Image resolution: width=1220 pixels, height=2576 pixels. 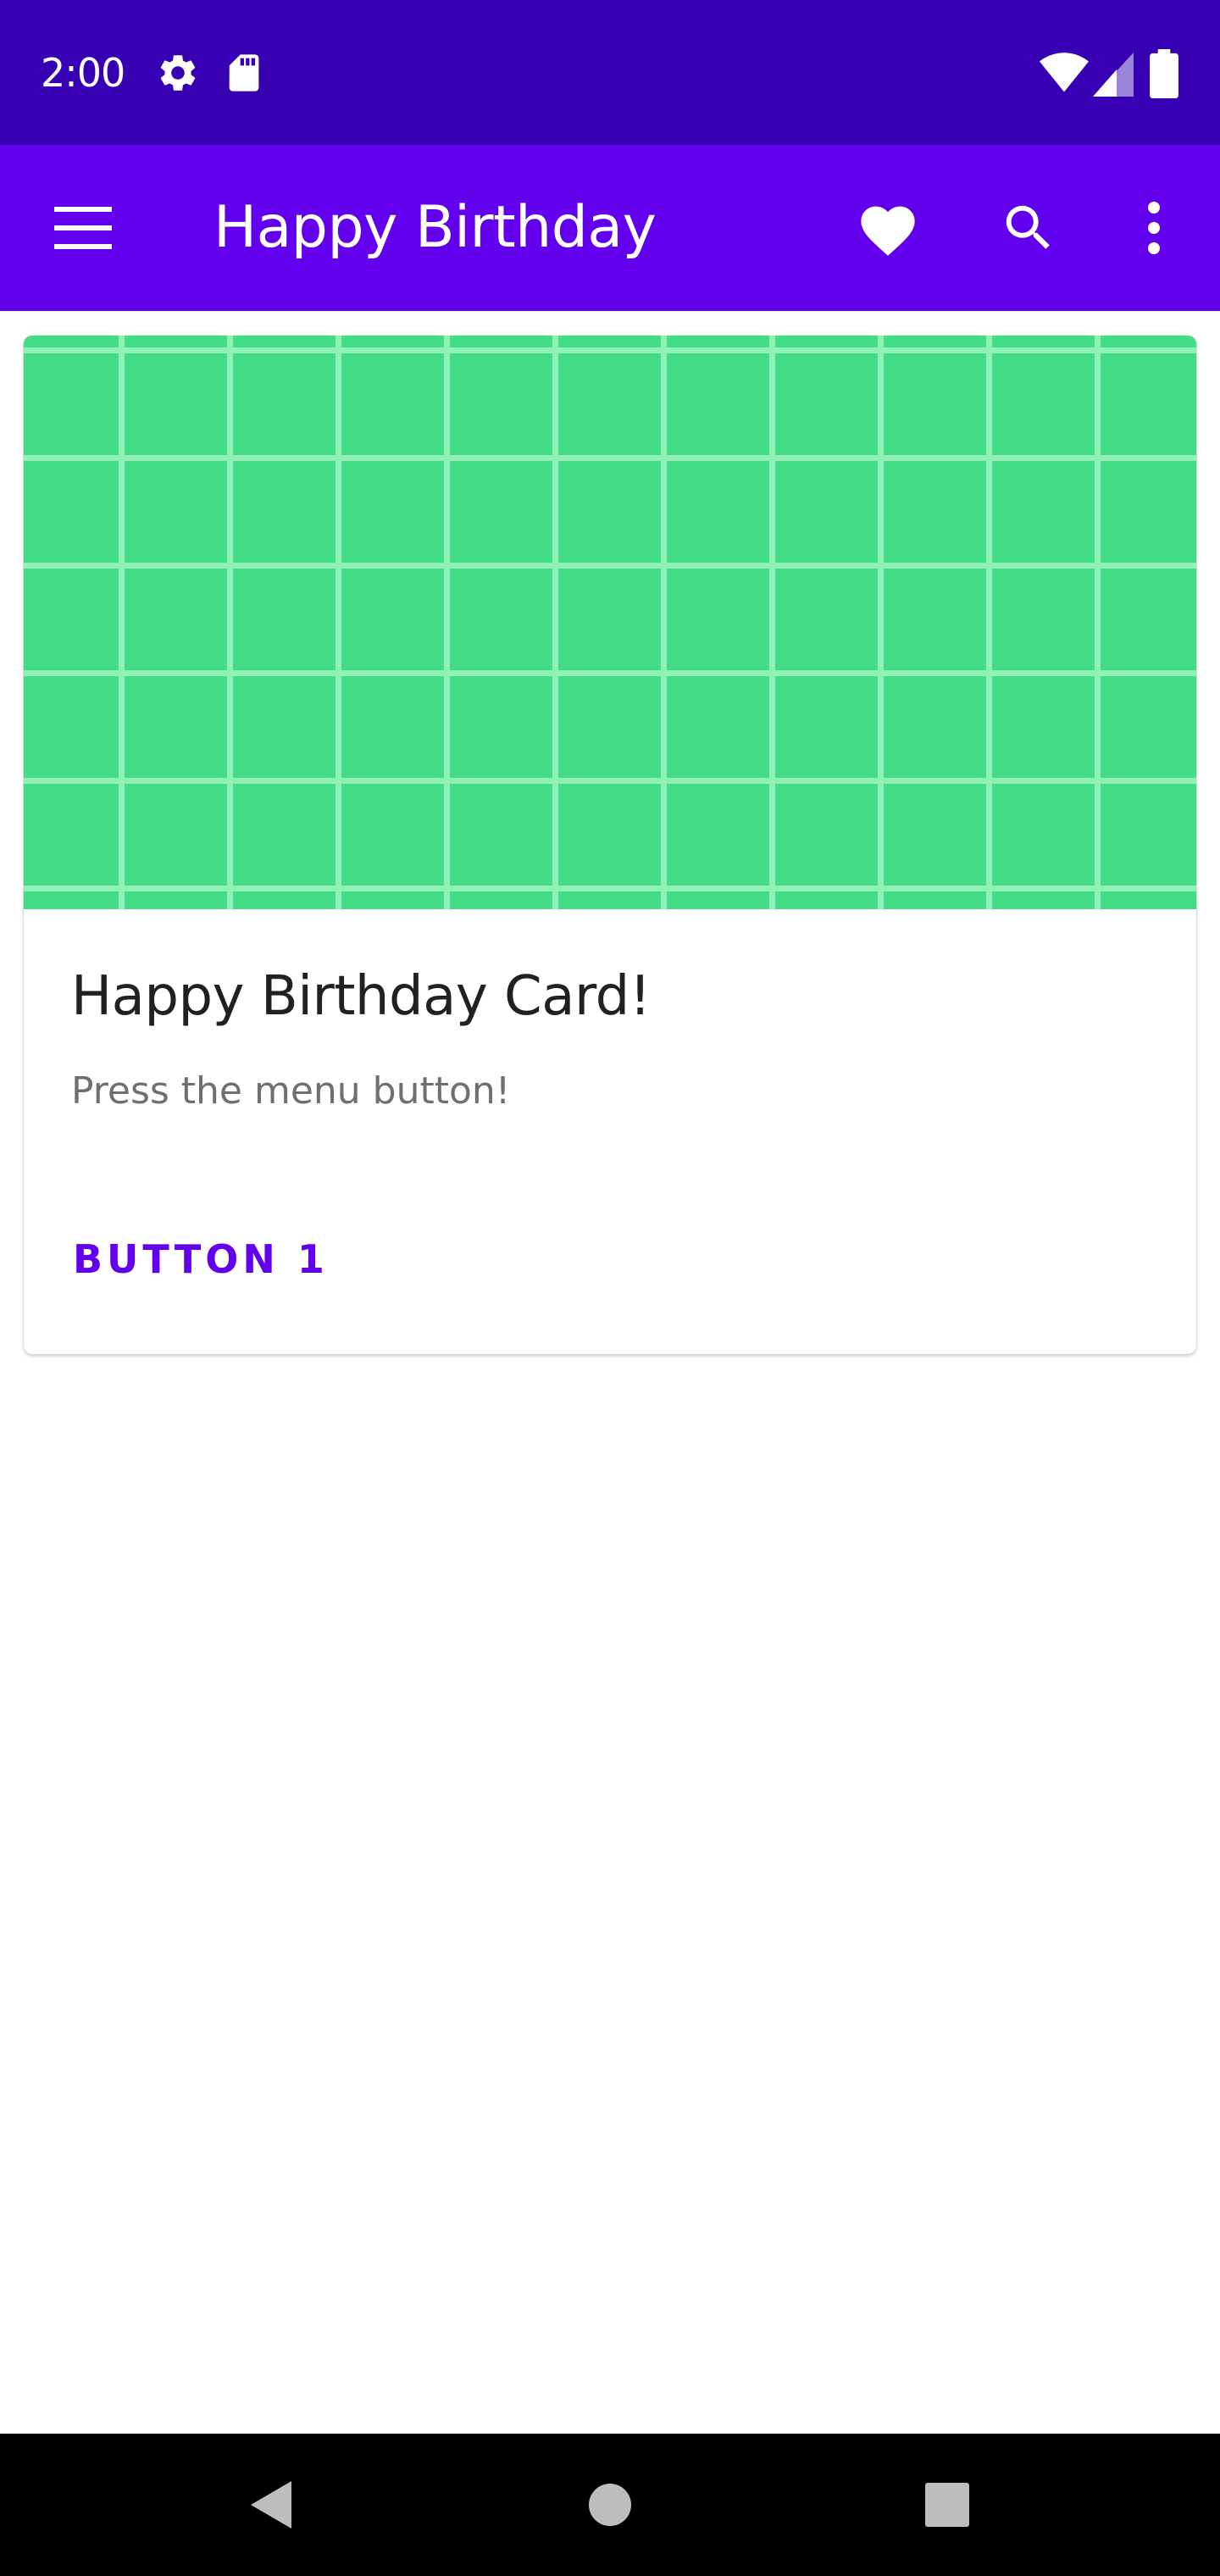 I want to click on more-vert-icon, so click(x=1153, y=228).